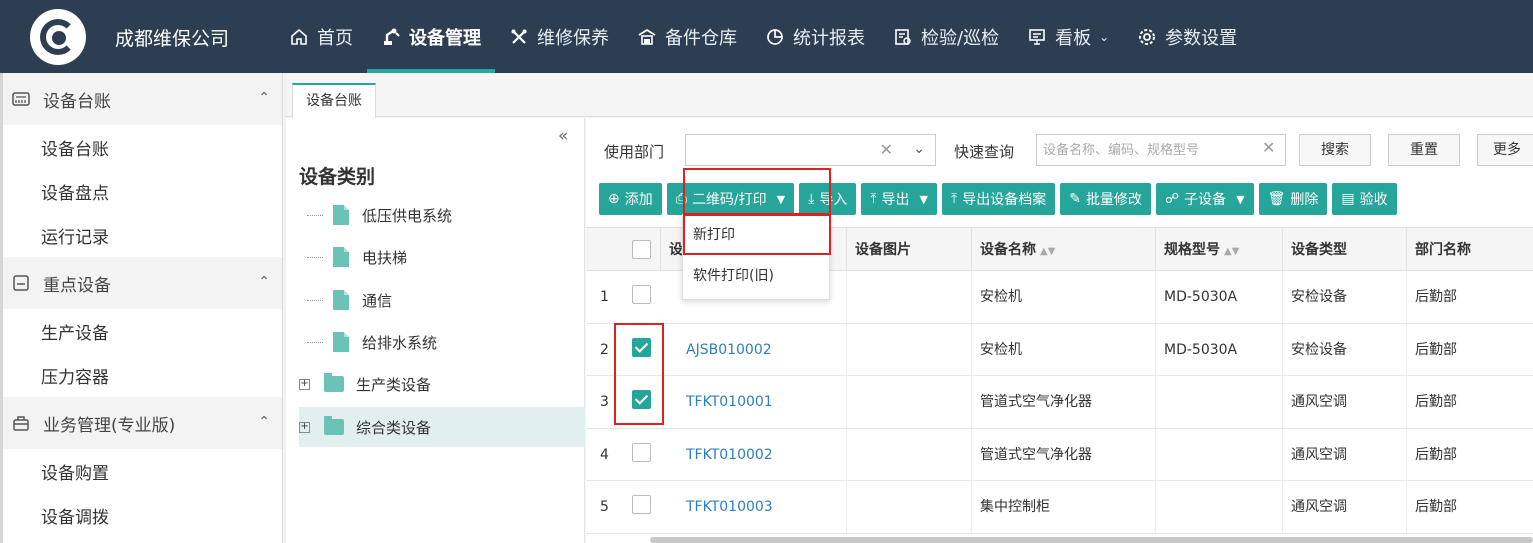 The image size is (1533, 543). Describe the element at coordinates (142, 283) in the screenshot. I see `sidebar-group-key-devices: 重点设备 ⌃` at that location.